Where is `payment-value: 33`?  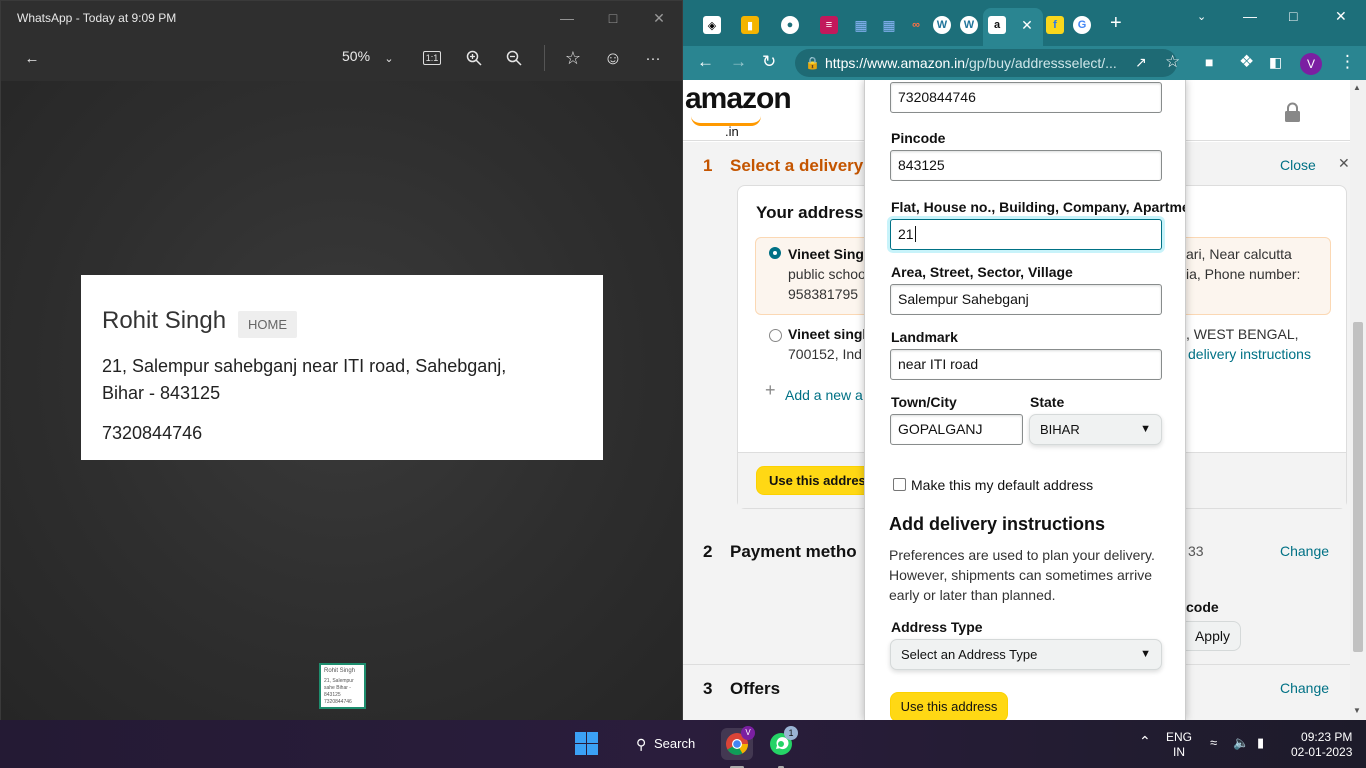 payment-value: 33 is located at coordinates (1196, 551).